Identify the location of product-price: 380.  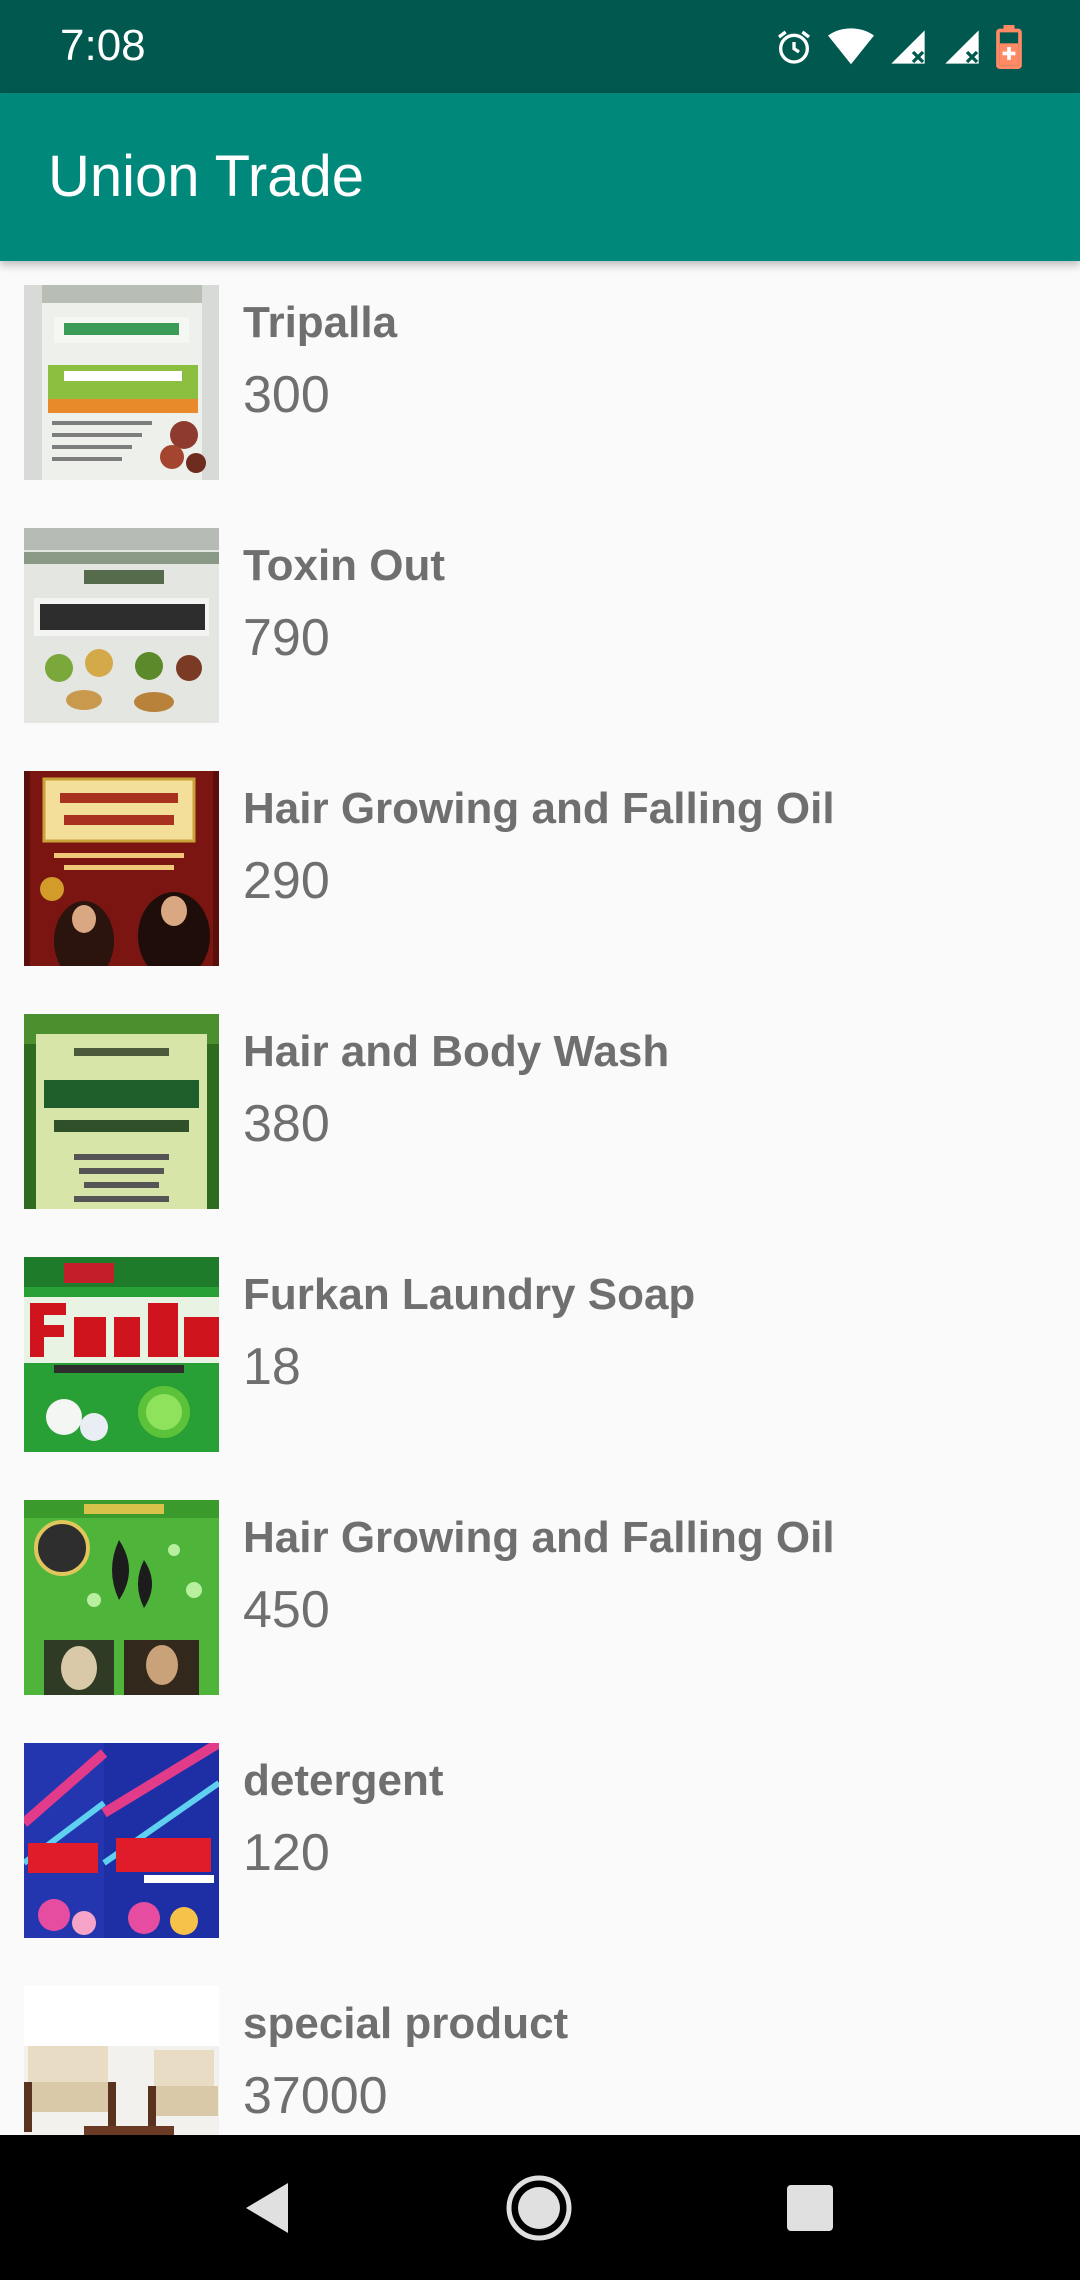
(286, 1124).